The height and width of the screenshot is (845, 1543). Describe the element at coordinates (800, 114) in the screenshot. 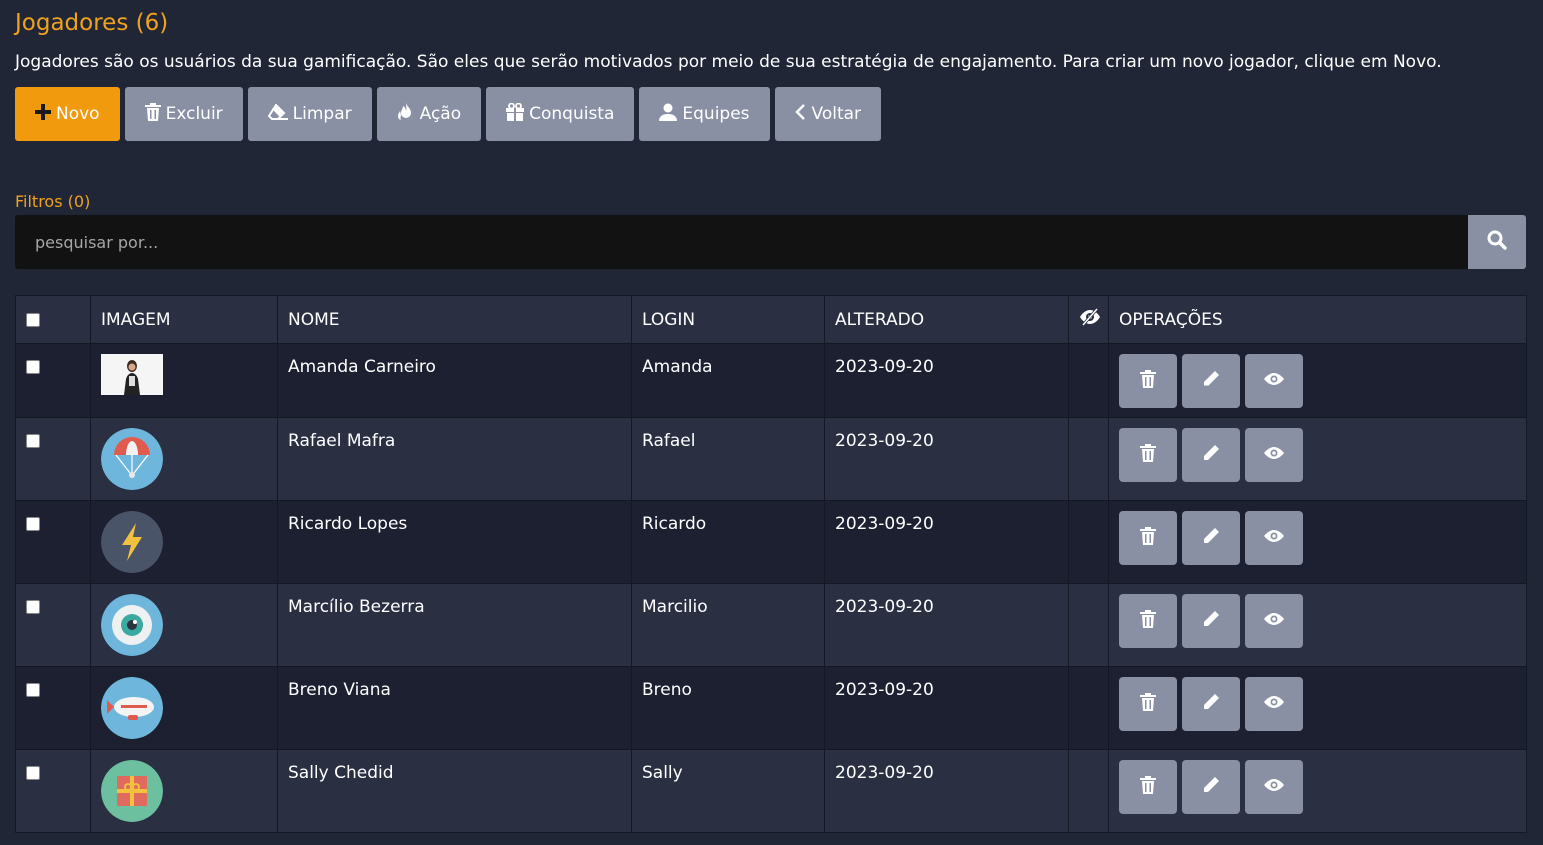

I see `chevron-left-icon` at that location.